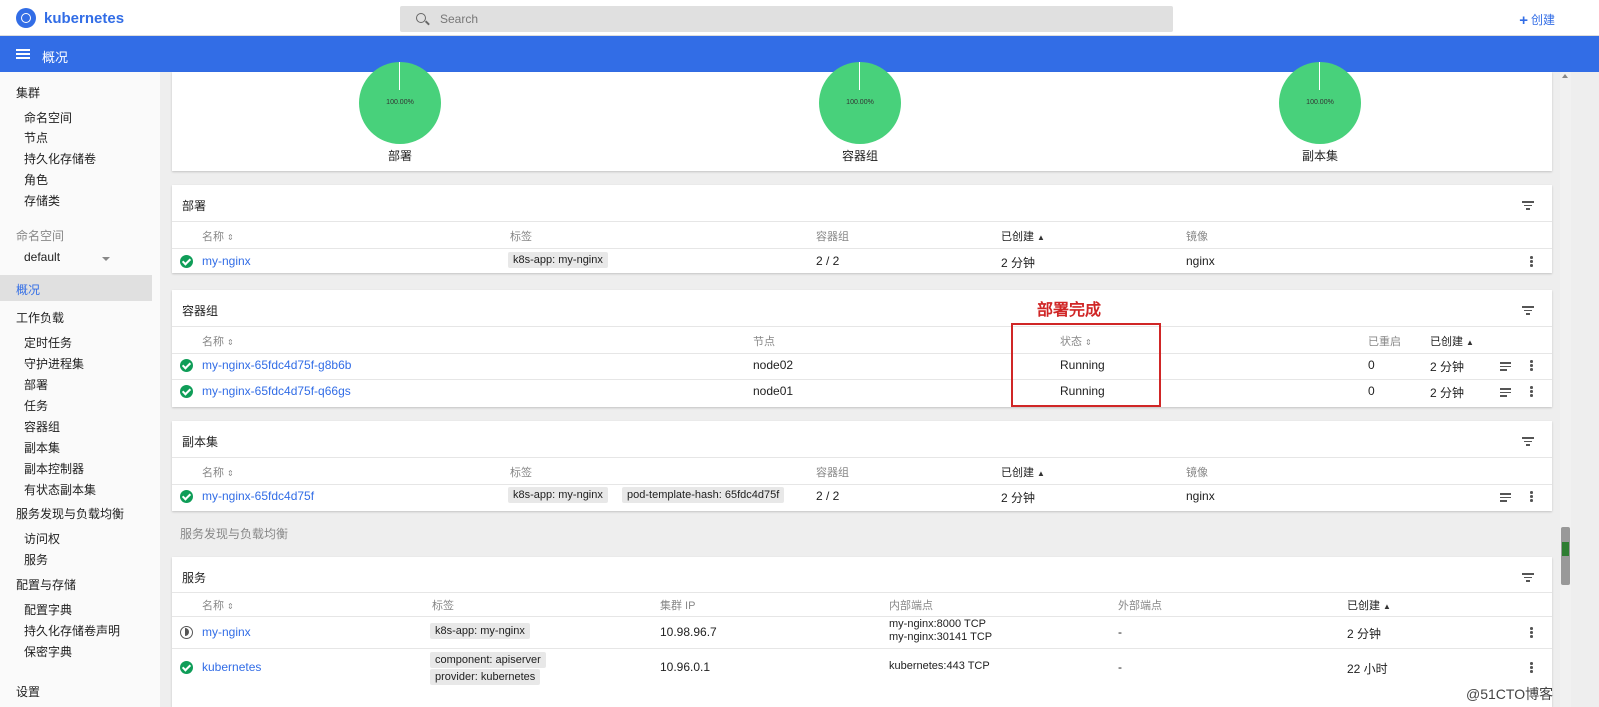  Describe the element at coordinates (226, 632) in the screenshot. I see `service-name-link: my-nginx` at that location.